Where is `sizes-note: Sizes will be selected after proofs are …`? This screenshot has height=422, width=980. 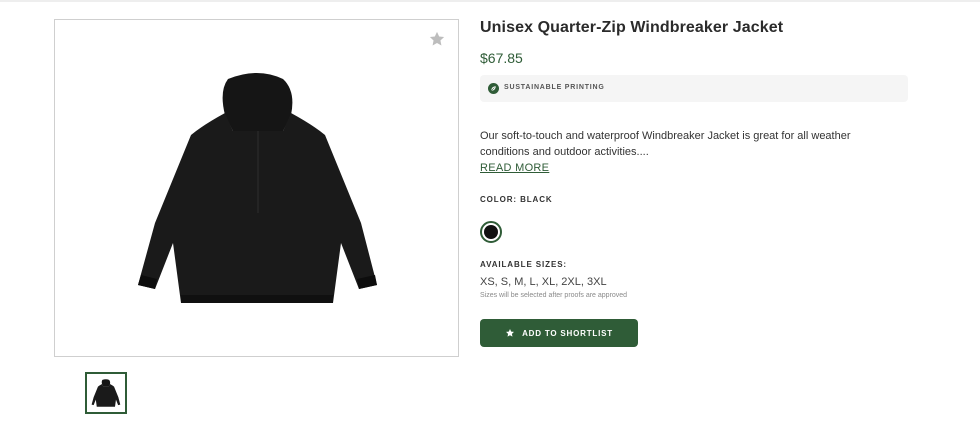 sizes-note: Sizes will be selected after proofs are … is located at coordinates (554, 295).